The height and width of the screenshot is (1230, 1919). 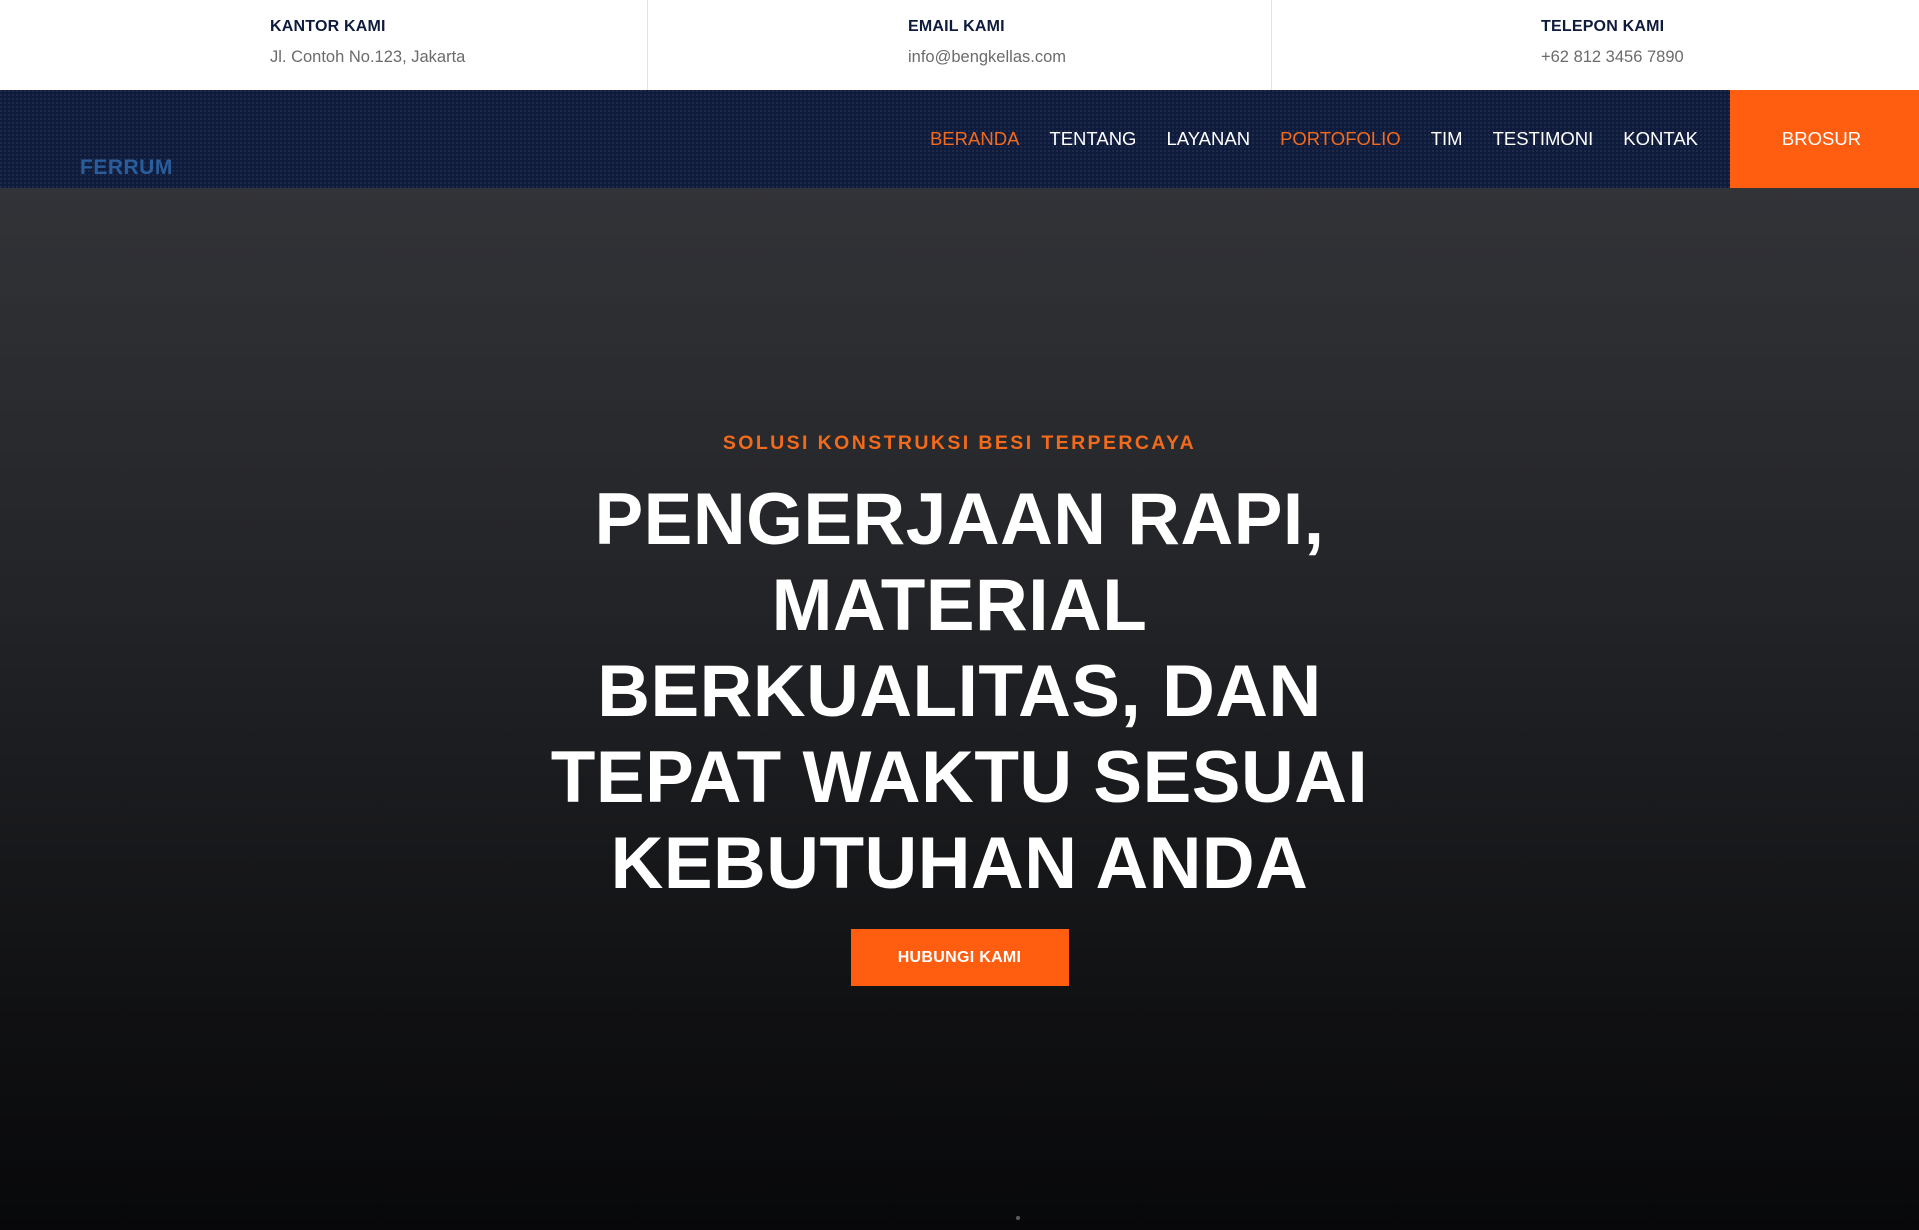 I want to click on slider-next-button, so click(x=1775, y=712).